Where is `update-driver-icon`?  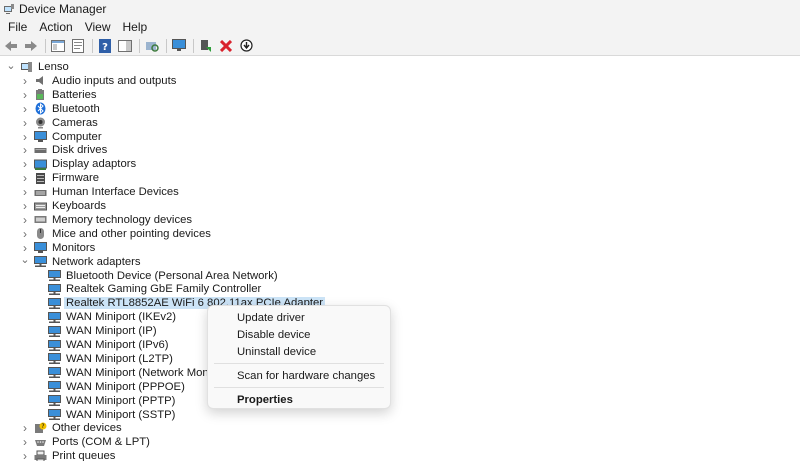
update-driver-icon is located at coordinates (206, 46).